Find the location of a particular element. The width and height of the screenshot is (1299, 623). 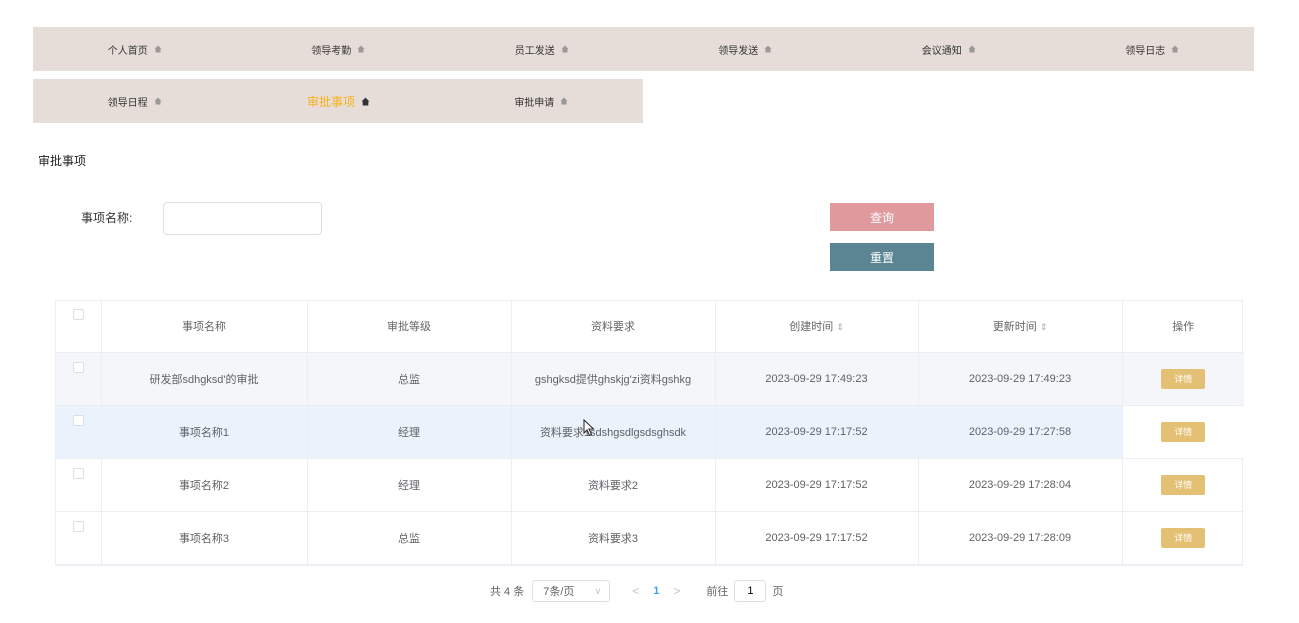

column-header-label: 创建时间 is located at coordinates (811, 327).